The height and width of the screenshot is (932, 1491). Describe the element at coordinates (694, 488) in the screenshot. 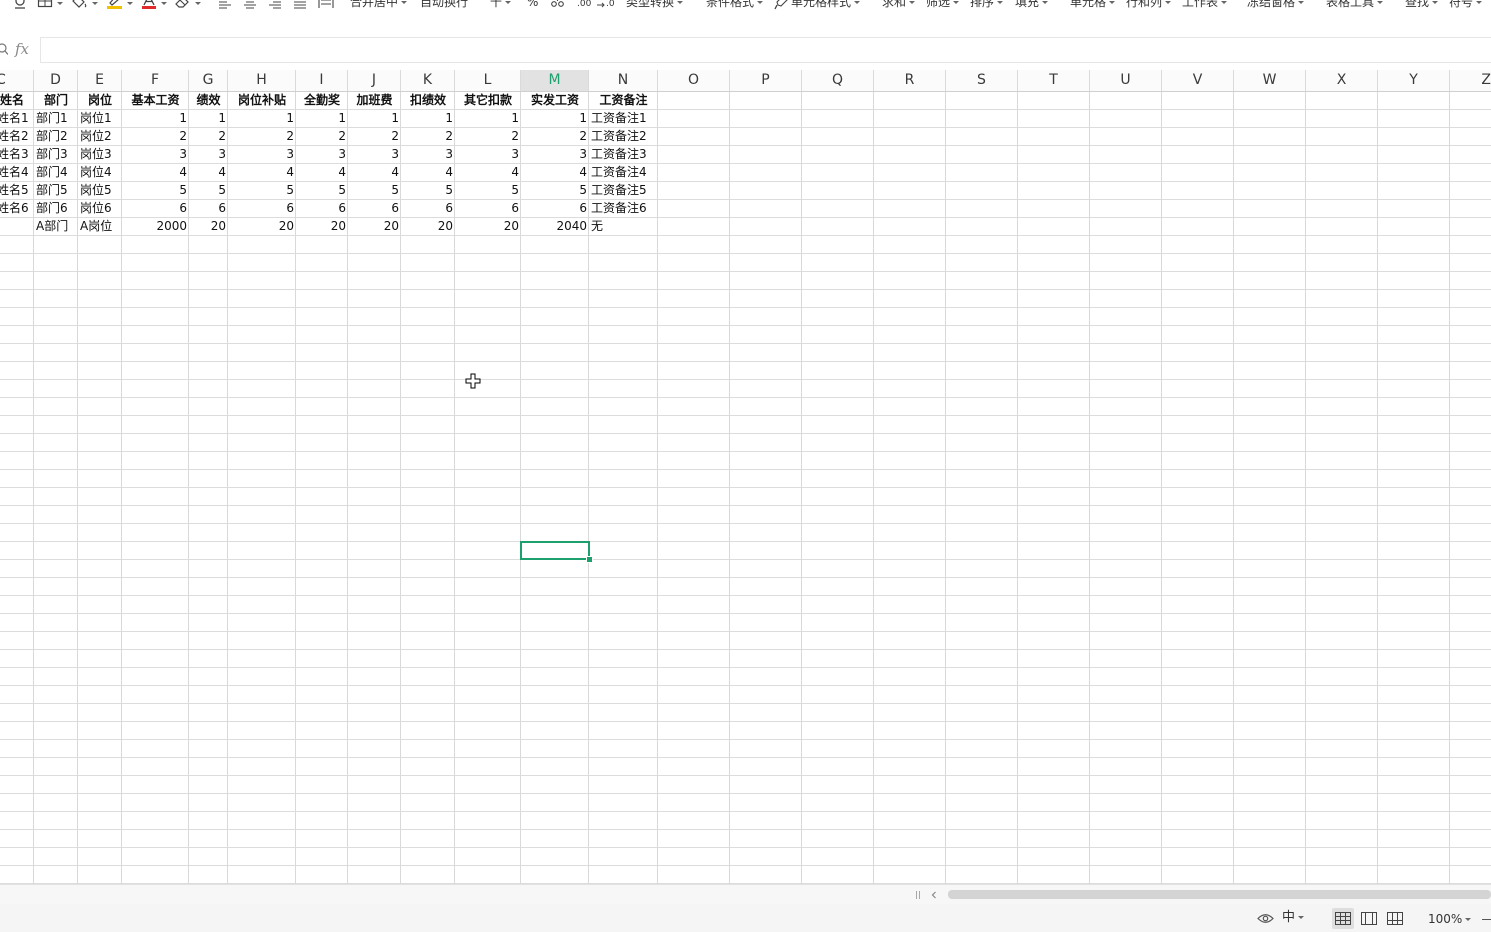

I see `column-o-cells` at that location.